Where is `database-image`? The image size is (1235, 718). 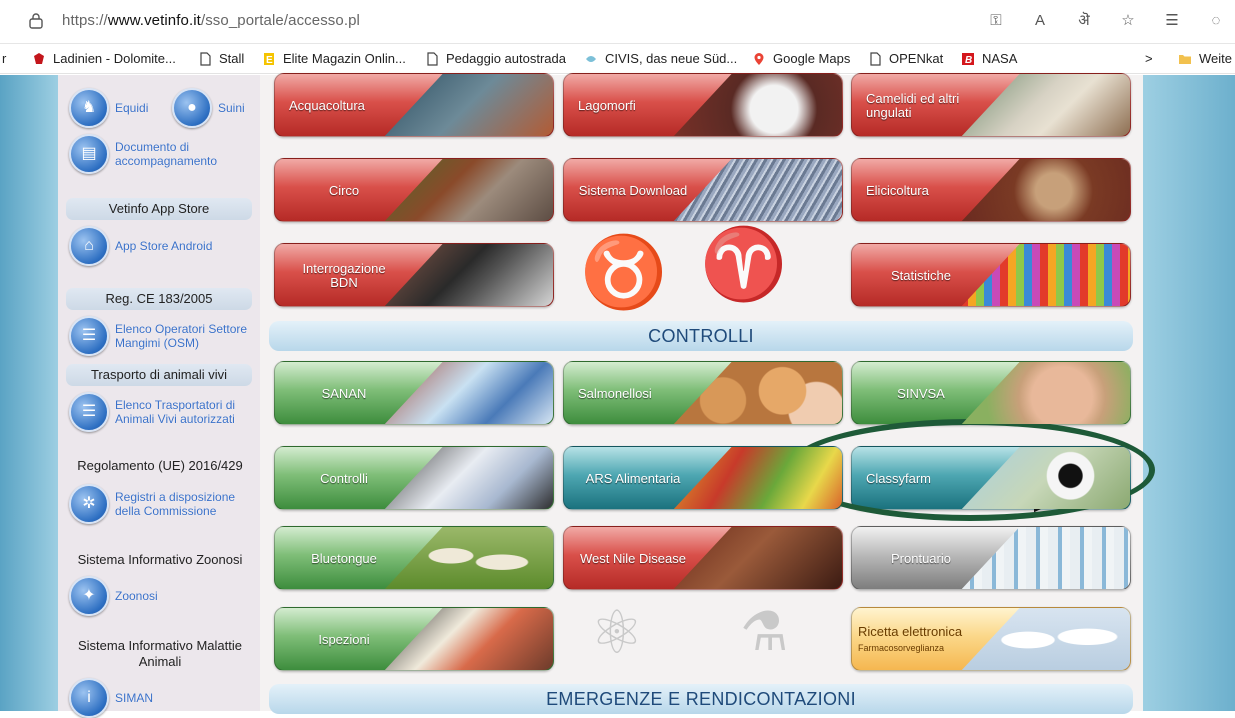
database-image is located at coordinates (757, 190).